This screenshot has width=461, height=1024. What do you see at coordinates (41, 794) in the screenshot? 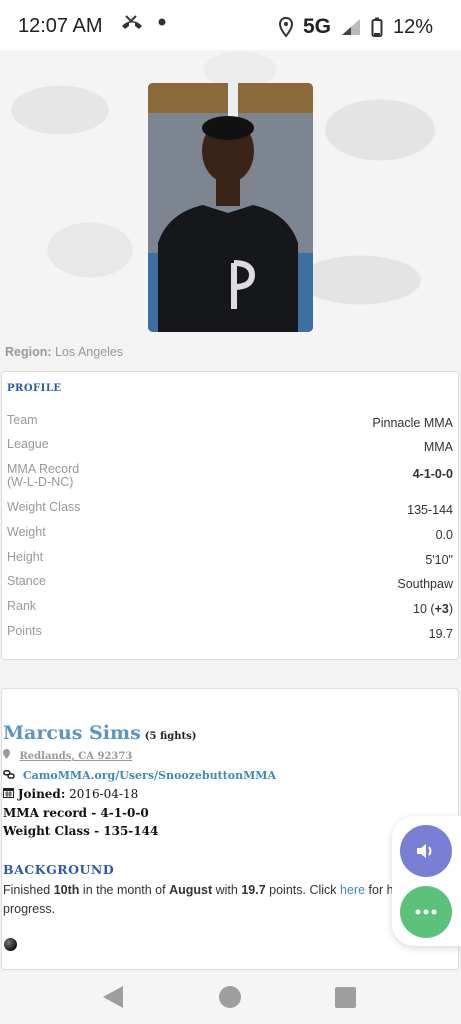
I see `joined-label: Joined:` at bounding box center [41, 794].